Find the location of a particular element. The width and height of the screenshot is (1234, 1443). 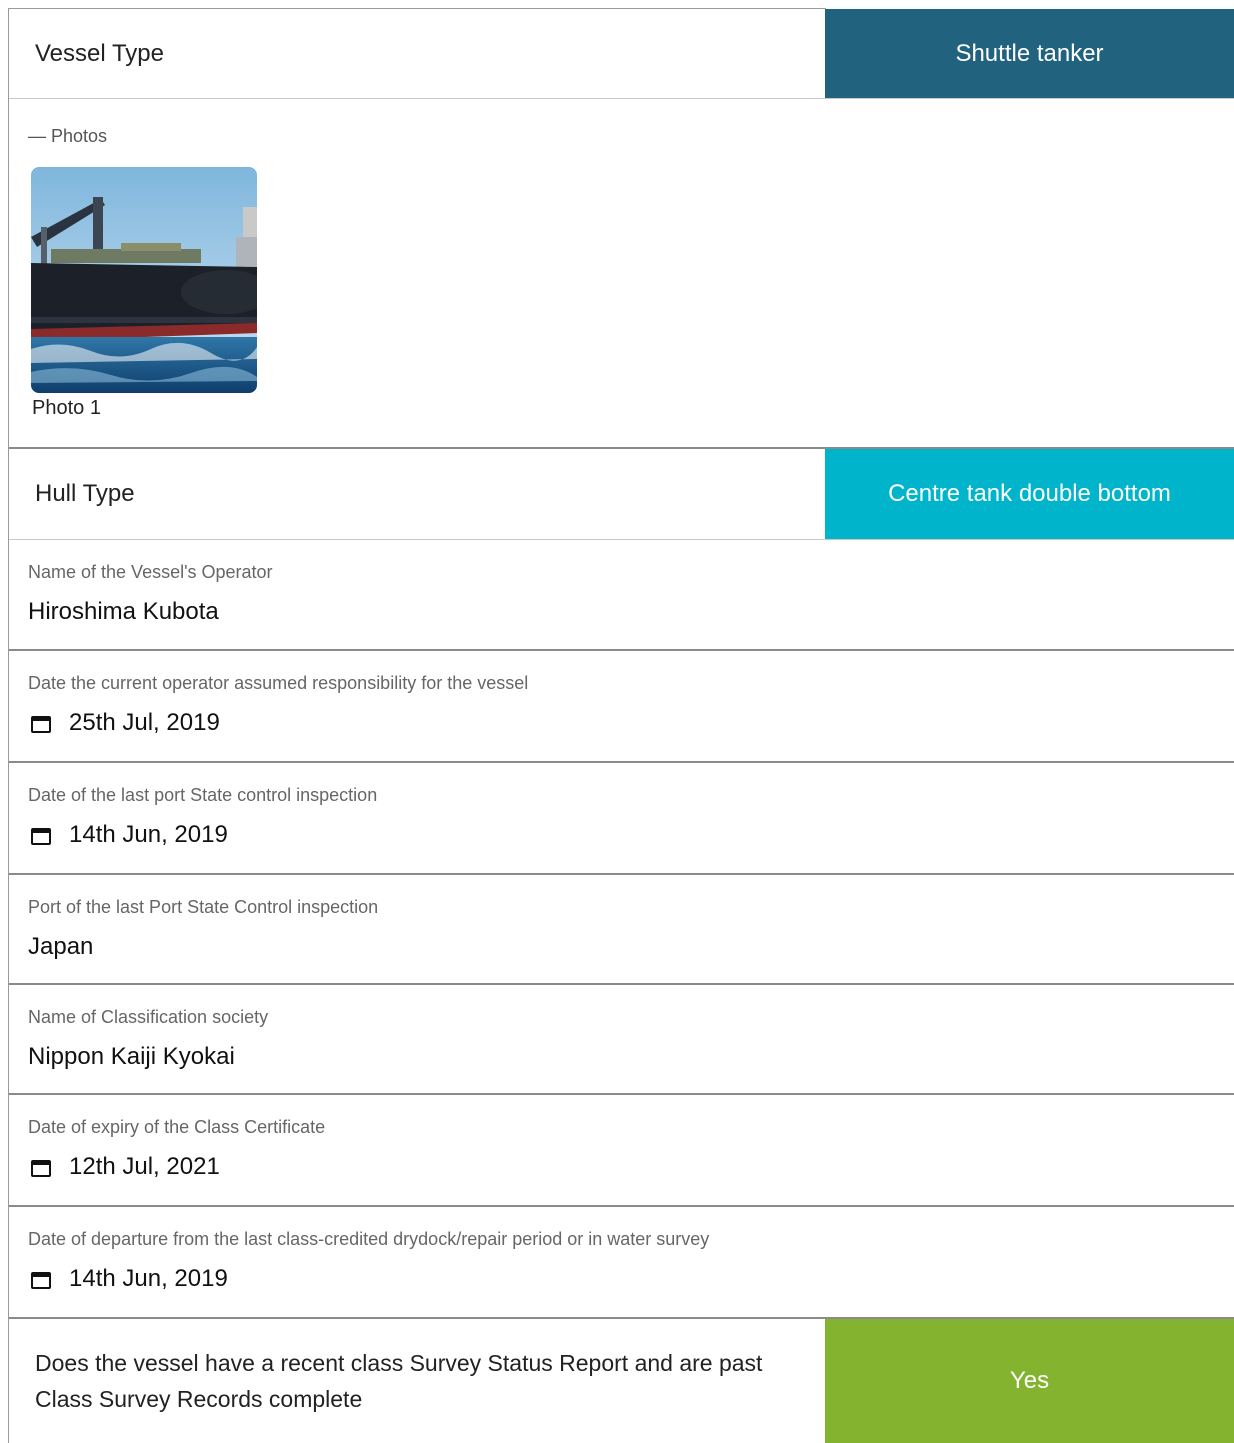

date-value: 25th Jul, 2019 is located at coordinates (144, 722).